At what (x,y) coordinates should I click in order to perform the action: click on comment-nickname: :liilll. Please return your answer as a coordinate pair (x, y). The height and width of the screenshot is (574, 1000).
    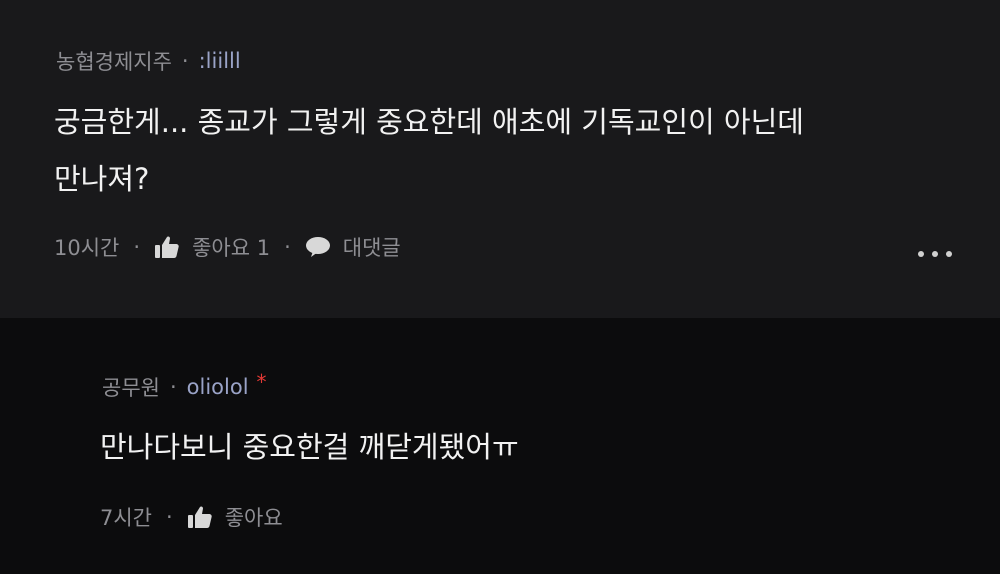
    Looking at the image, I should click on (220, 61).